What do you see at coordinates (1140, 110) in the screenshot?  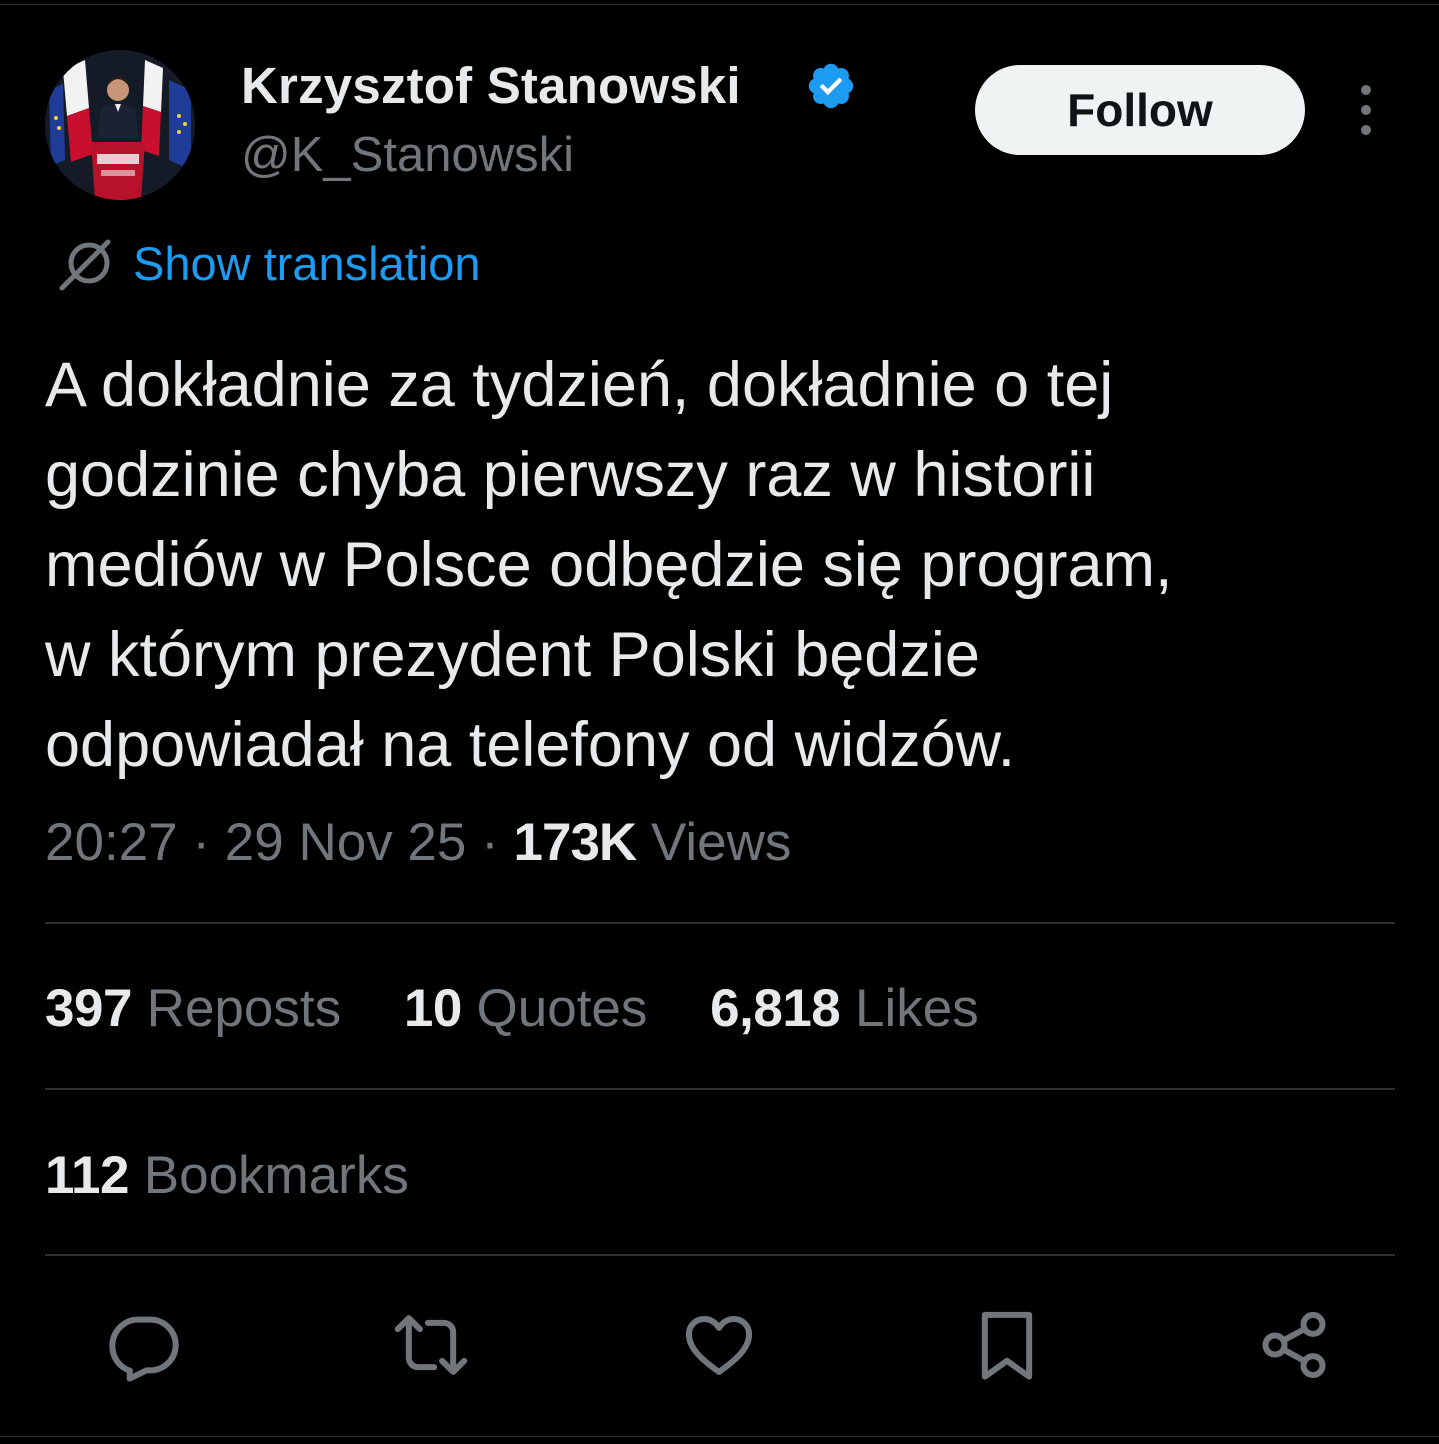 I see `follow-button: Follow` at bounding box center [1140, 110].